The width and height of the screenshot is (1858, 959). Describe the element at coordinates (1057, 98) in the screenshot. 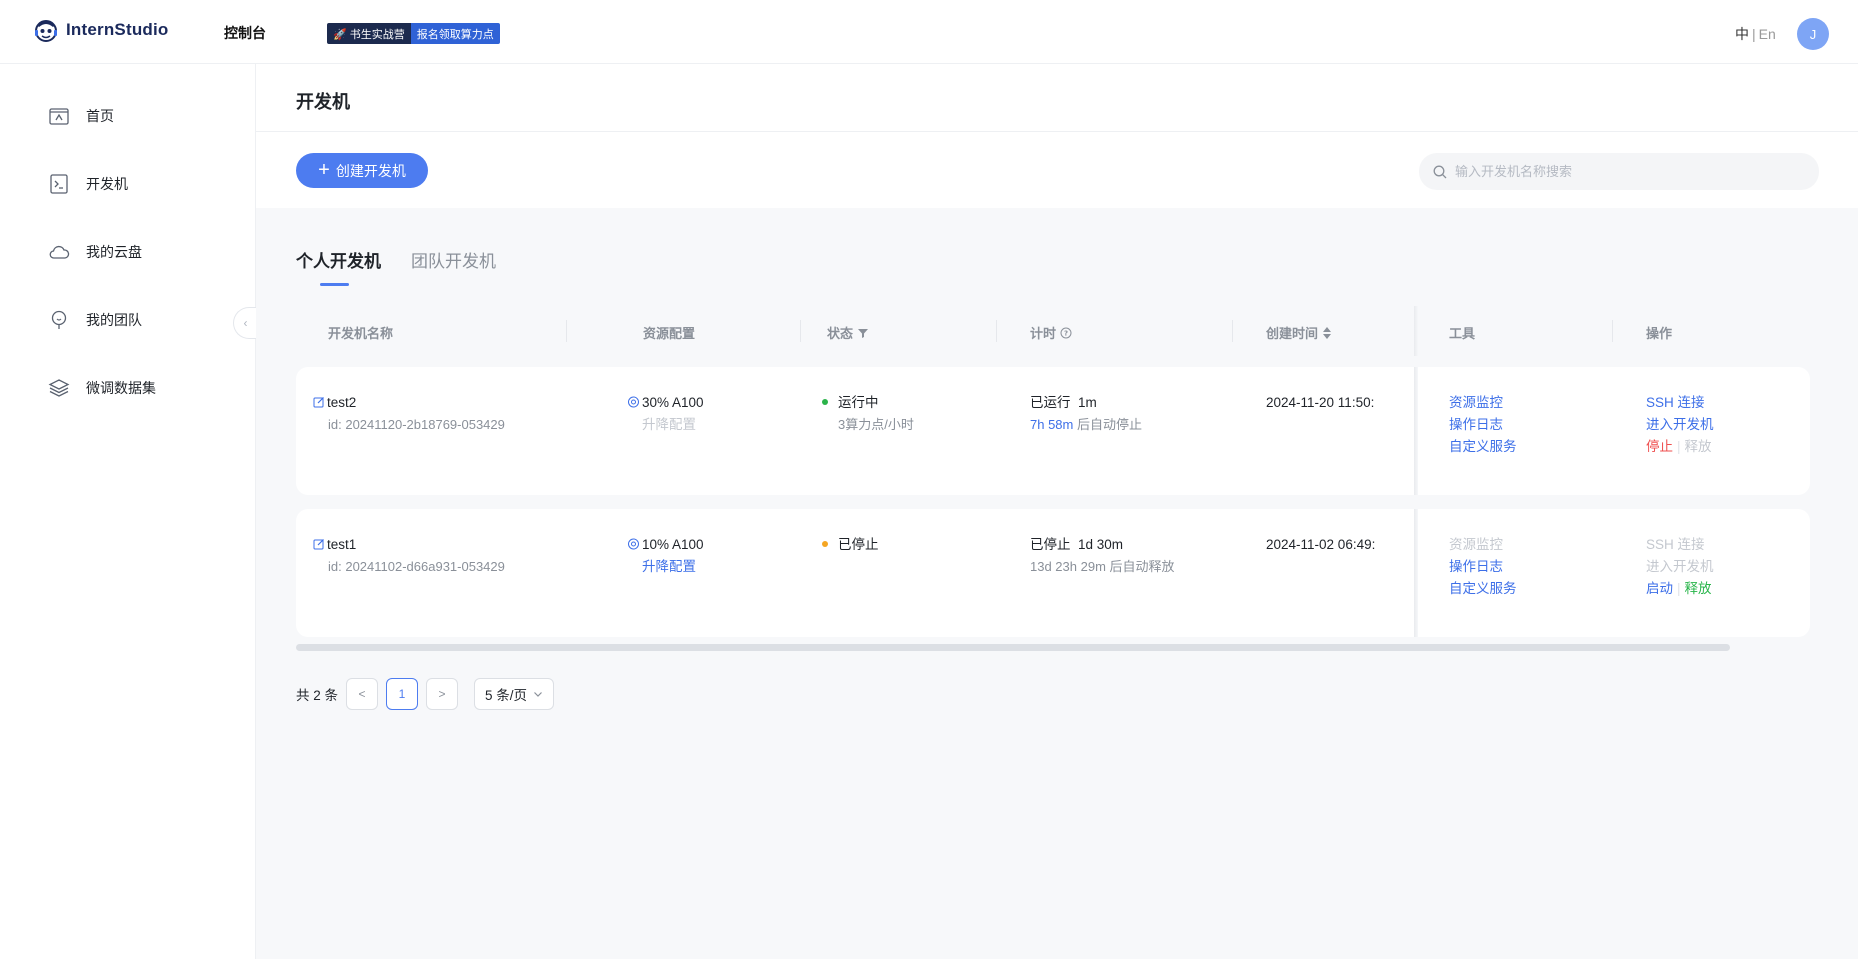

I see `page-header: 开发机` at that location.